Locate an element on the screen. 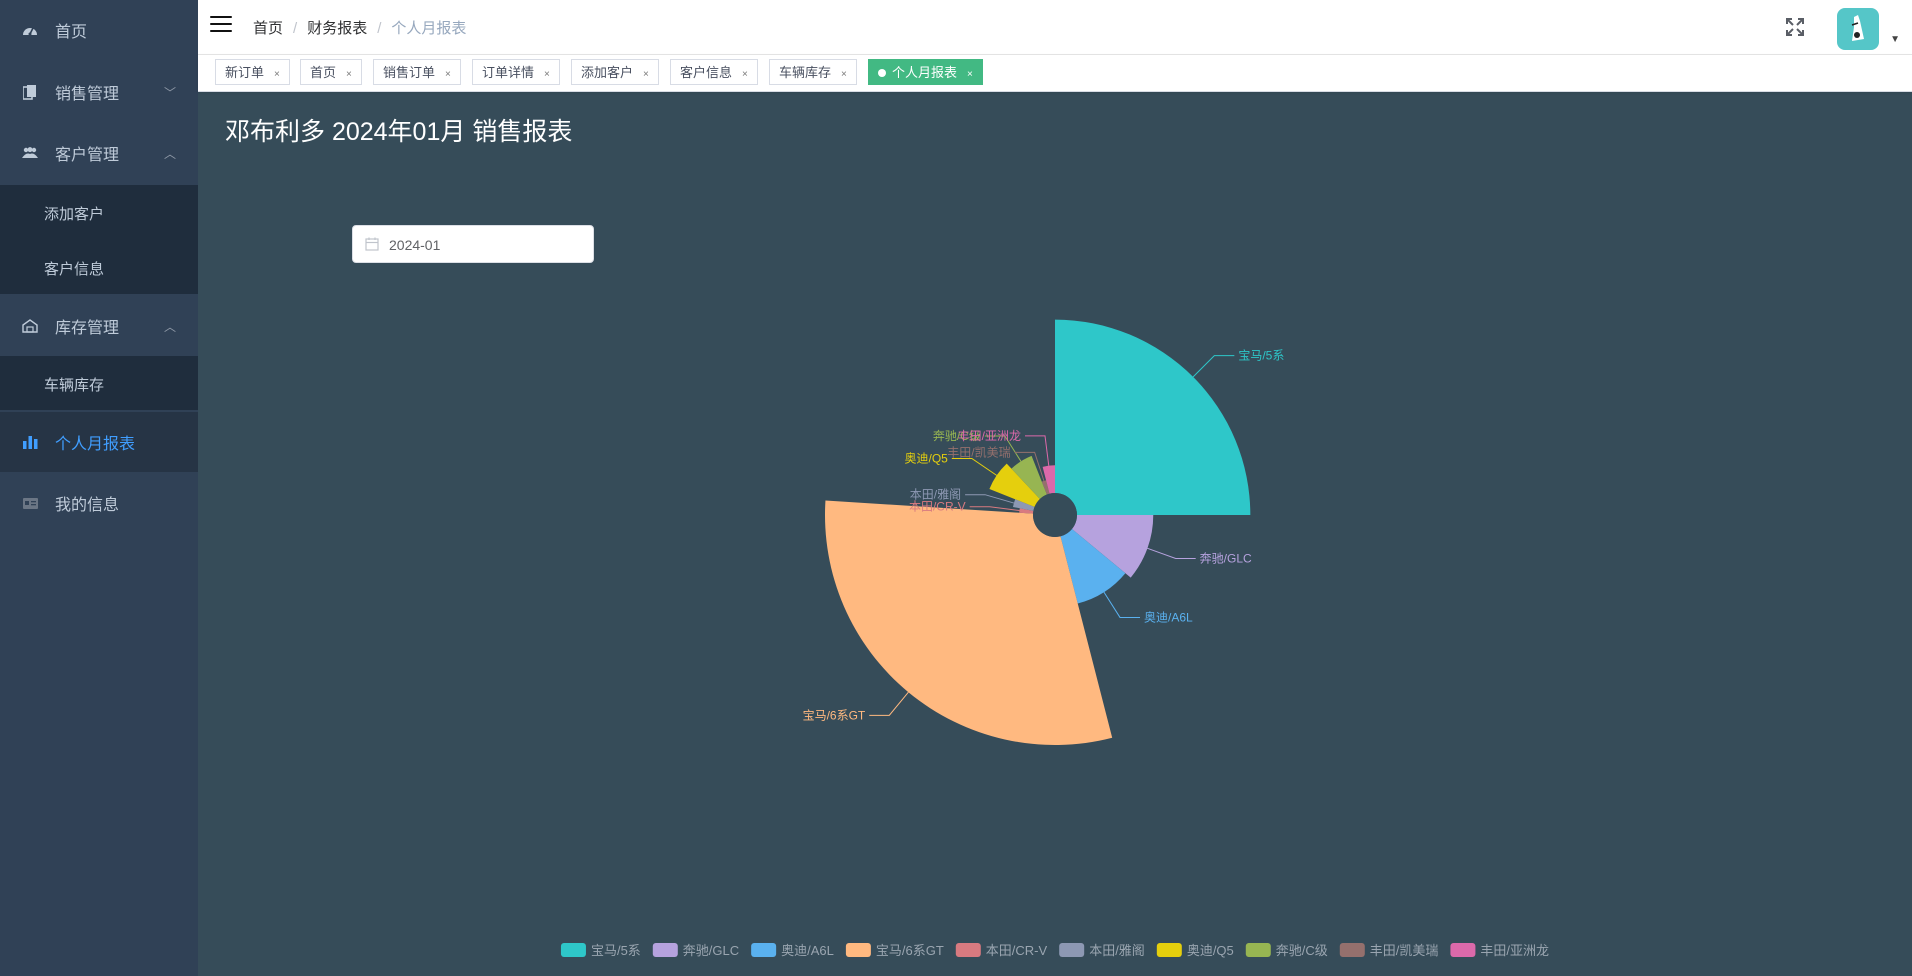 This screenshot has width=1912, height=976. legend-label: 本田/雅阁 is located at coordinates (1117, 950).